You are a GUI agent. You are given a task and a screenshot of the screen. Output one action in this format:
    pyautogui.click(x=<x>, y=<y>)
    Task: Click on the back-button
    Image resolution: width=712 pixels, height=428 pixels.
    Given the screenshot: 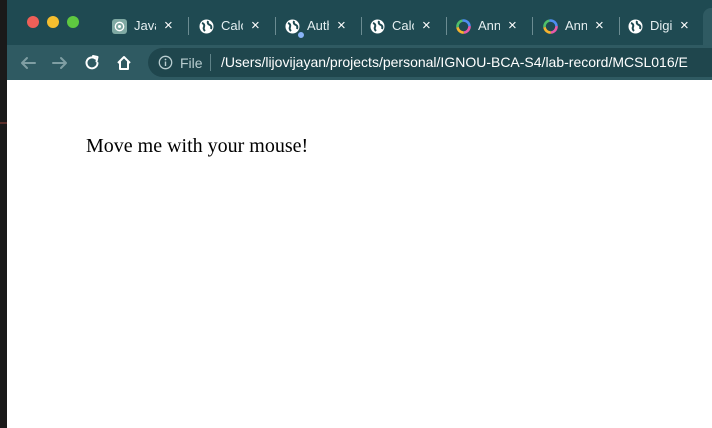 What is the action you would take?
    pyautogui.click(x=28, y=63)
    